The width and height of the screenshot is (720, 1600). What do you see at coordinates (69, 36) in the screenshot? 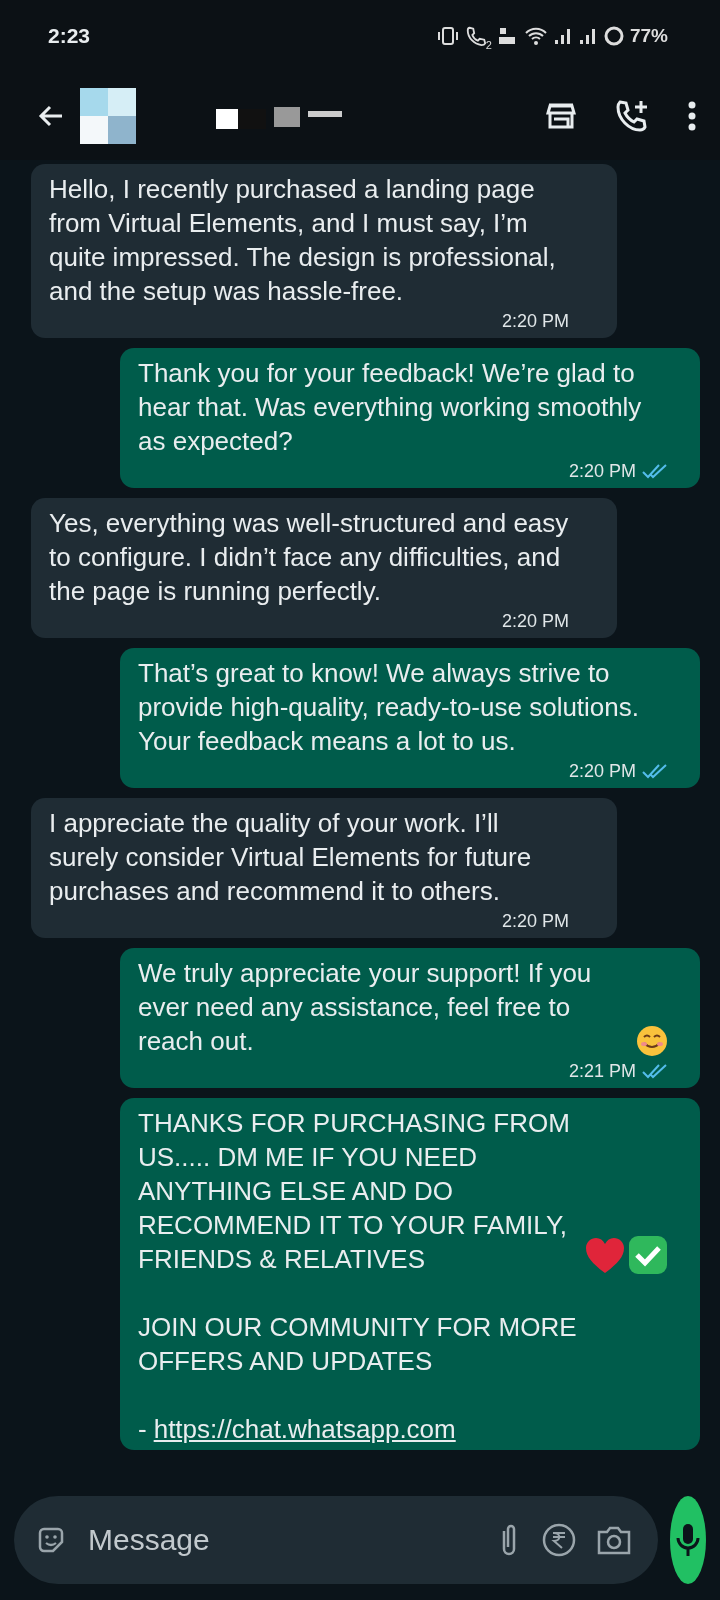
I see `status-time: 2:23` at bounding box center [69, 36].